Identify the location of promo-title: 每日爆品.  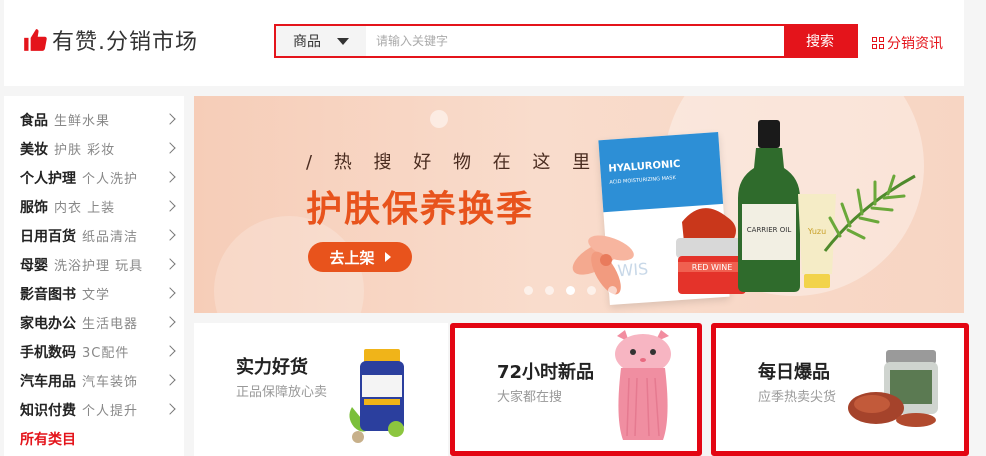
(794, 372).